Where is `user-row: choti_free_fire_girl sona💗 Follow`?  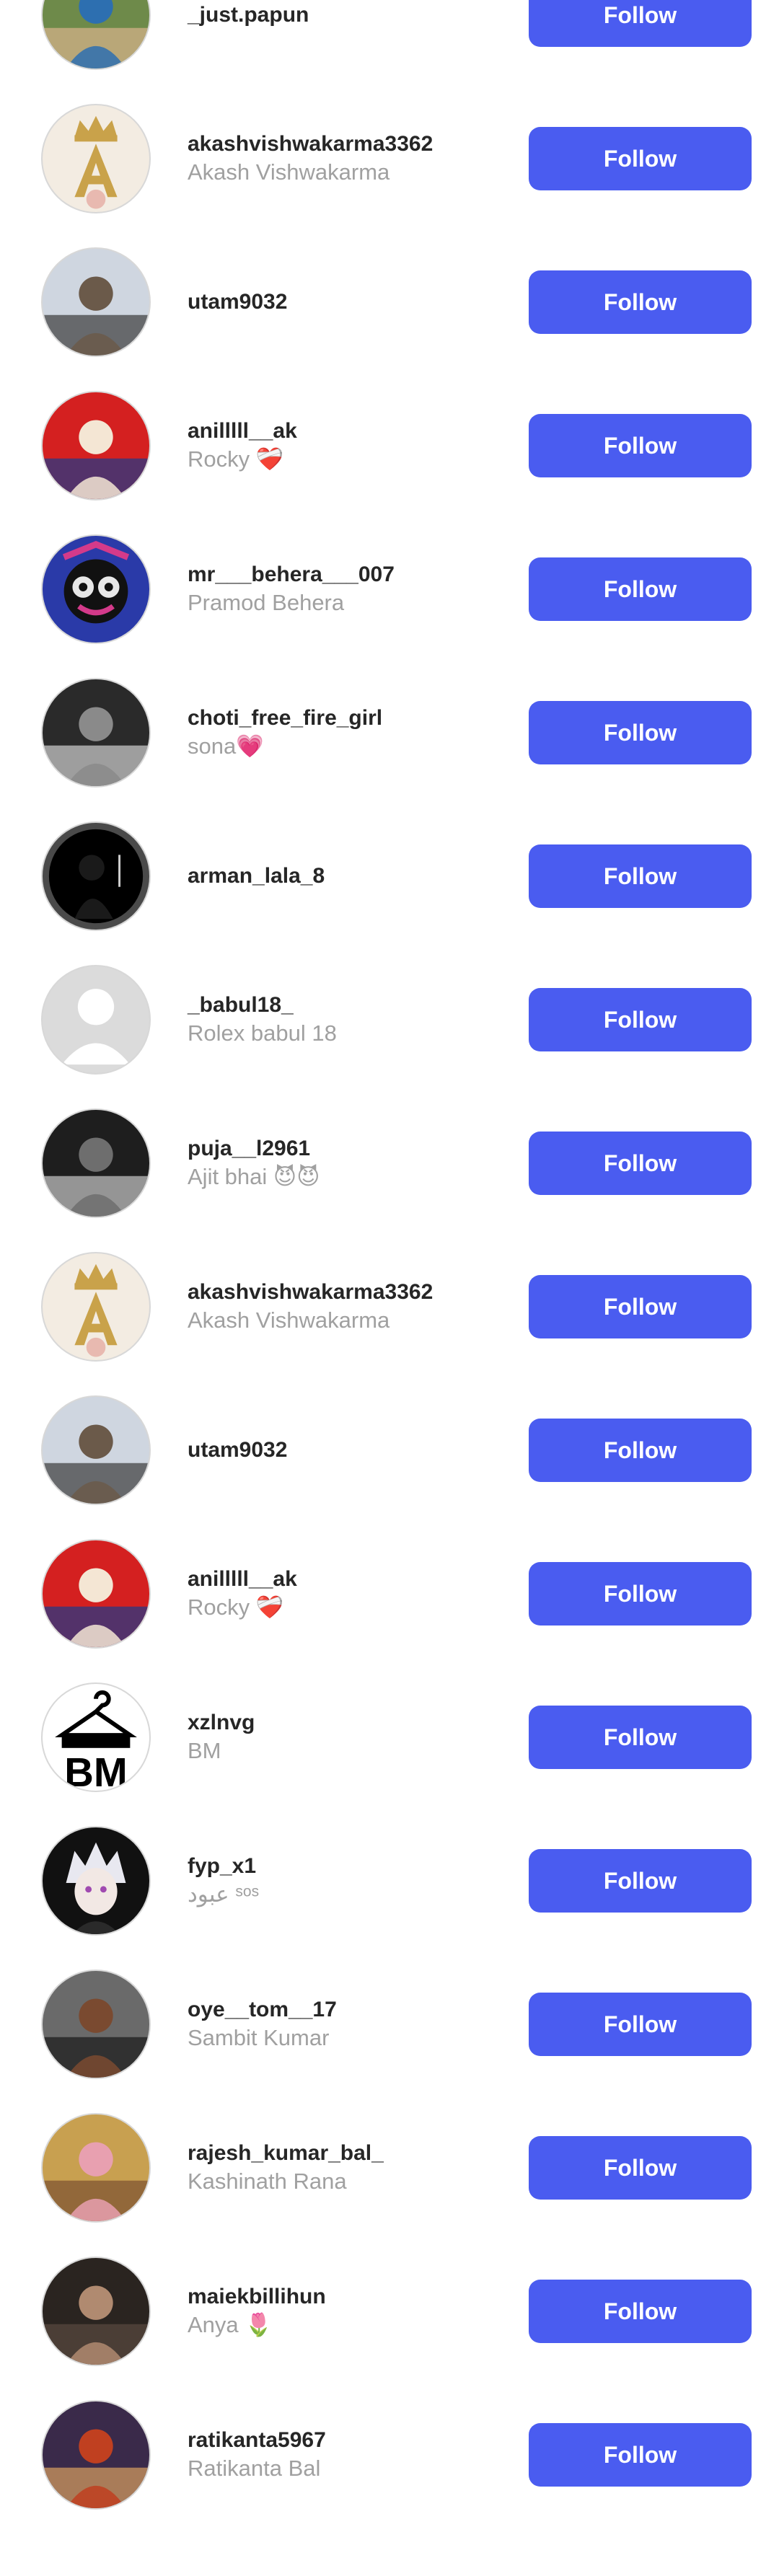 user-row: choti_free_fire_girl sona💗 Follow is located at coordinates (389, 712).